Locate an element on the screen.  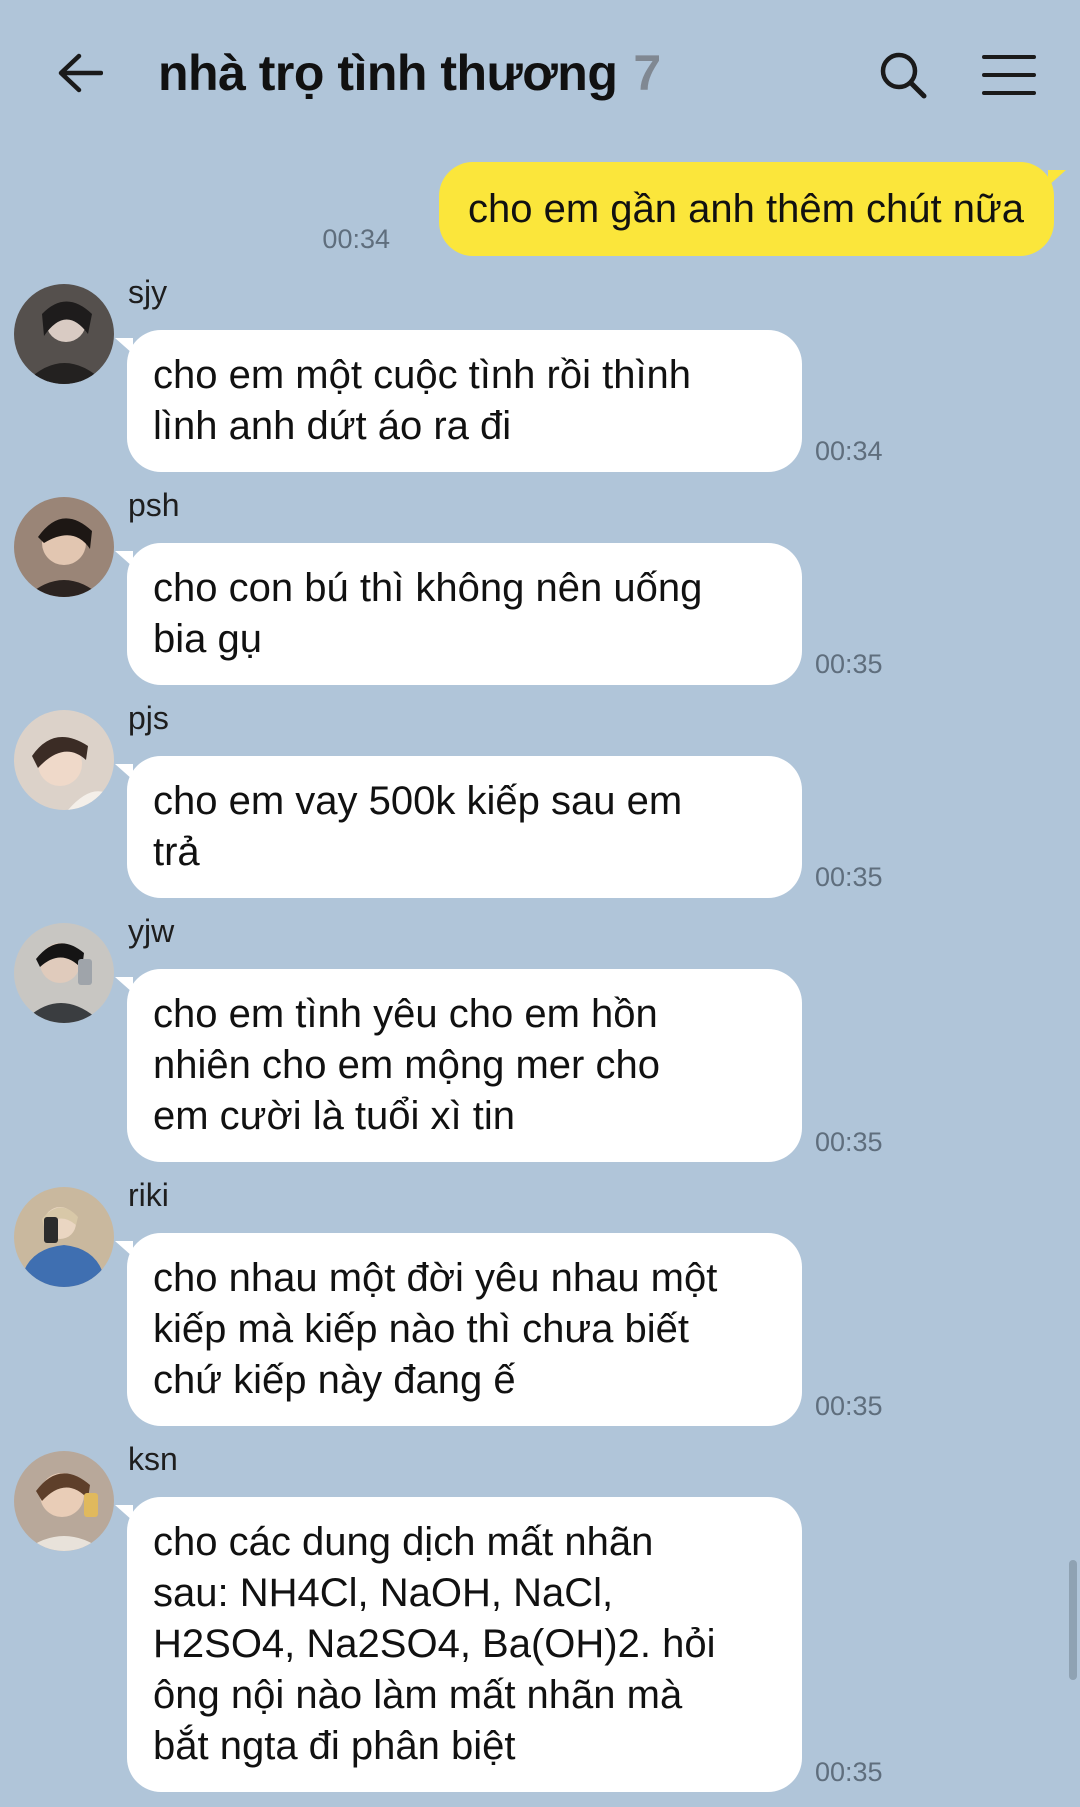
sender-name: riki is located at coordinates (148, 1195).